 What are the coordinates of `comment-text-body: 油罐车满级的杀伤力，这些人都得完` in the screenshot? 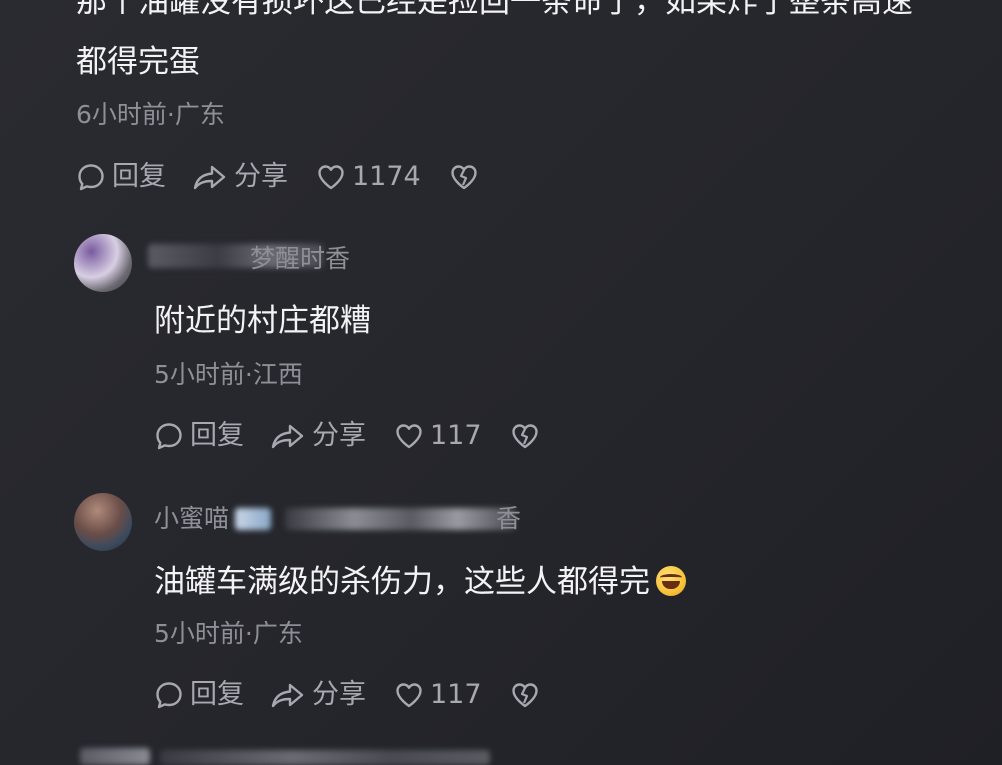 It's located at (402, 582).